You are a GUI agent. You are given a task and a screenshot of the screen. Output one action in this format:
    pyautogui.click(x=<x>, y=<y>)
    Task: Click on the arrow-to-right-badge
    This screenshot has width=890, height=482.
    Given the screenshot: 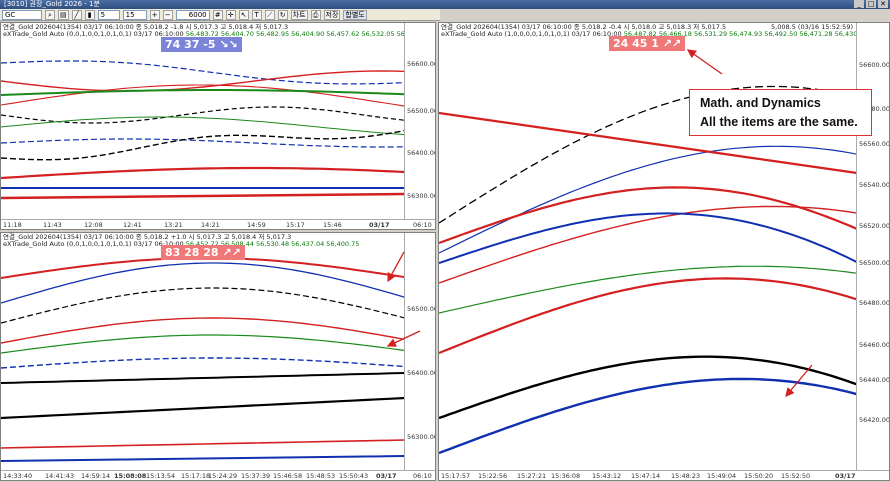 What is the action you would take?
    pyautogui.click(x=704, y=62)
    